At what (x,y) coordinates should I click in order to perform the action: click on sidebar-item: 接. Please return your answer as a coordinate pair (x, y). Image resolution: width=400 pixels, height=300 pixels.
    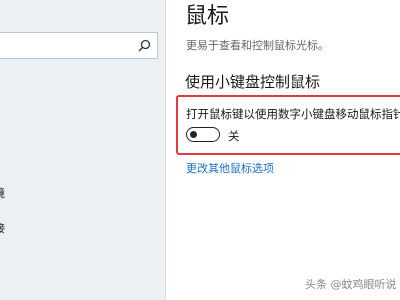
    Looking at the image, I should click on (2, 228).